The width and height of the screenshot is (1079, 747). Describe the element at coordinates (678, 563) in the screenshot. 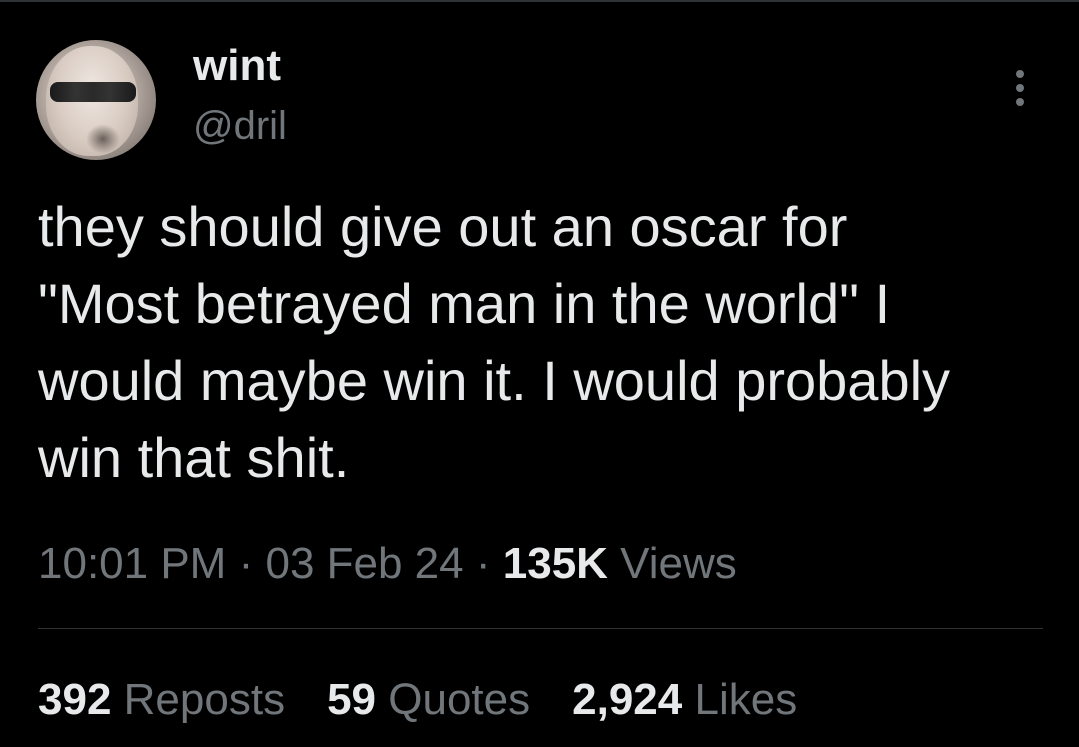

I see `views-label: Views` at that location.